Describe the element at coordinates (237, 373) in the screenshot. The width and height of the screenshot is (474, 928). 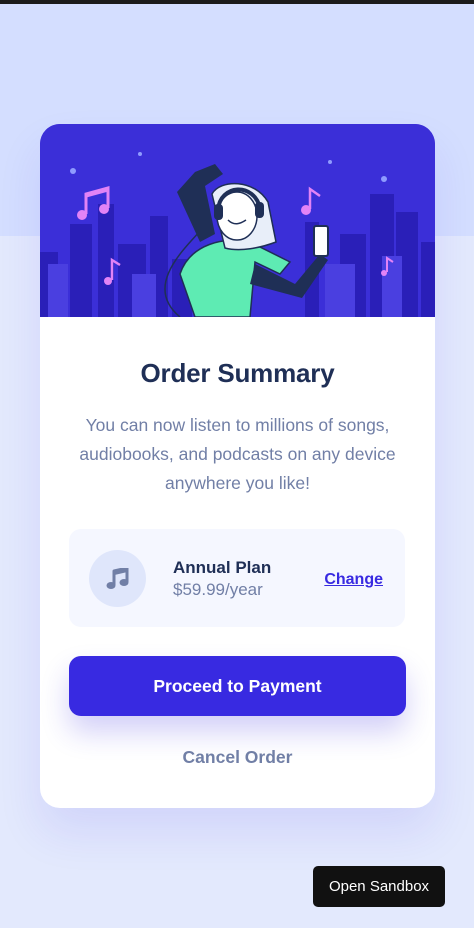
I see `page-title: Order Summary` at that location.